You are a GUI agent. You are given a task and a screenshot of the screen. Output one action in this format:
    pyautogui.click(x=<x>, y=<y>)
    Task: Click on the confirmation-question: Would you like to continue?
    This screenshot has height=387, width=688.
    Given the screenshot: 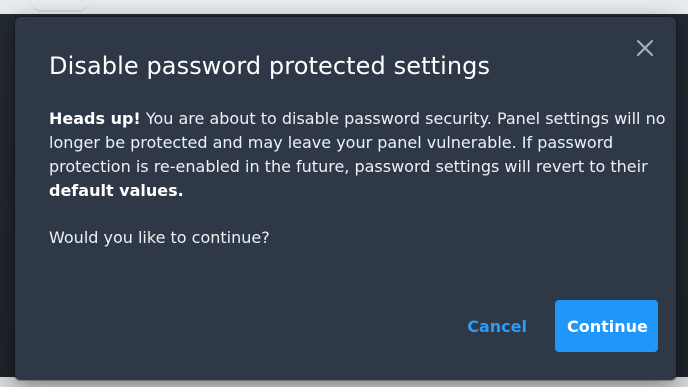 What is the action you would take?
    pyautogui.click(x=159, y=237)
    